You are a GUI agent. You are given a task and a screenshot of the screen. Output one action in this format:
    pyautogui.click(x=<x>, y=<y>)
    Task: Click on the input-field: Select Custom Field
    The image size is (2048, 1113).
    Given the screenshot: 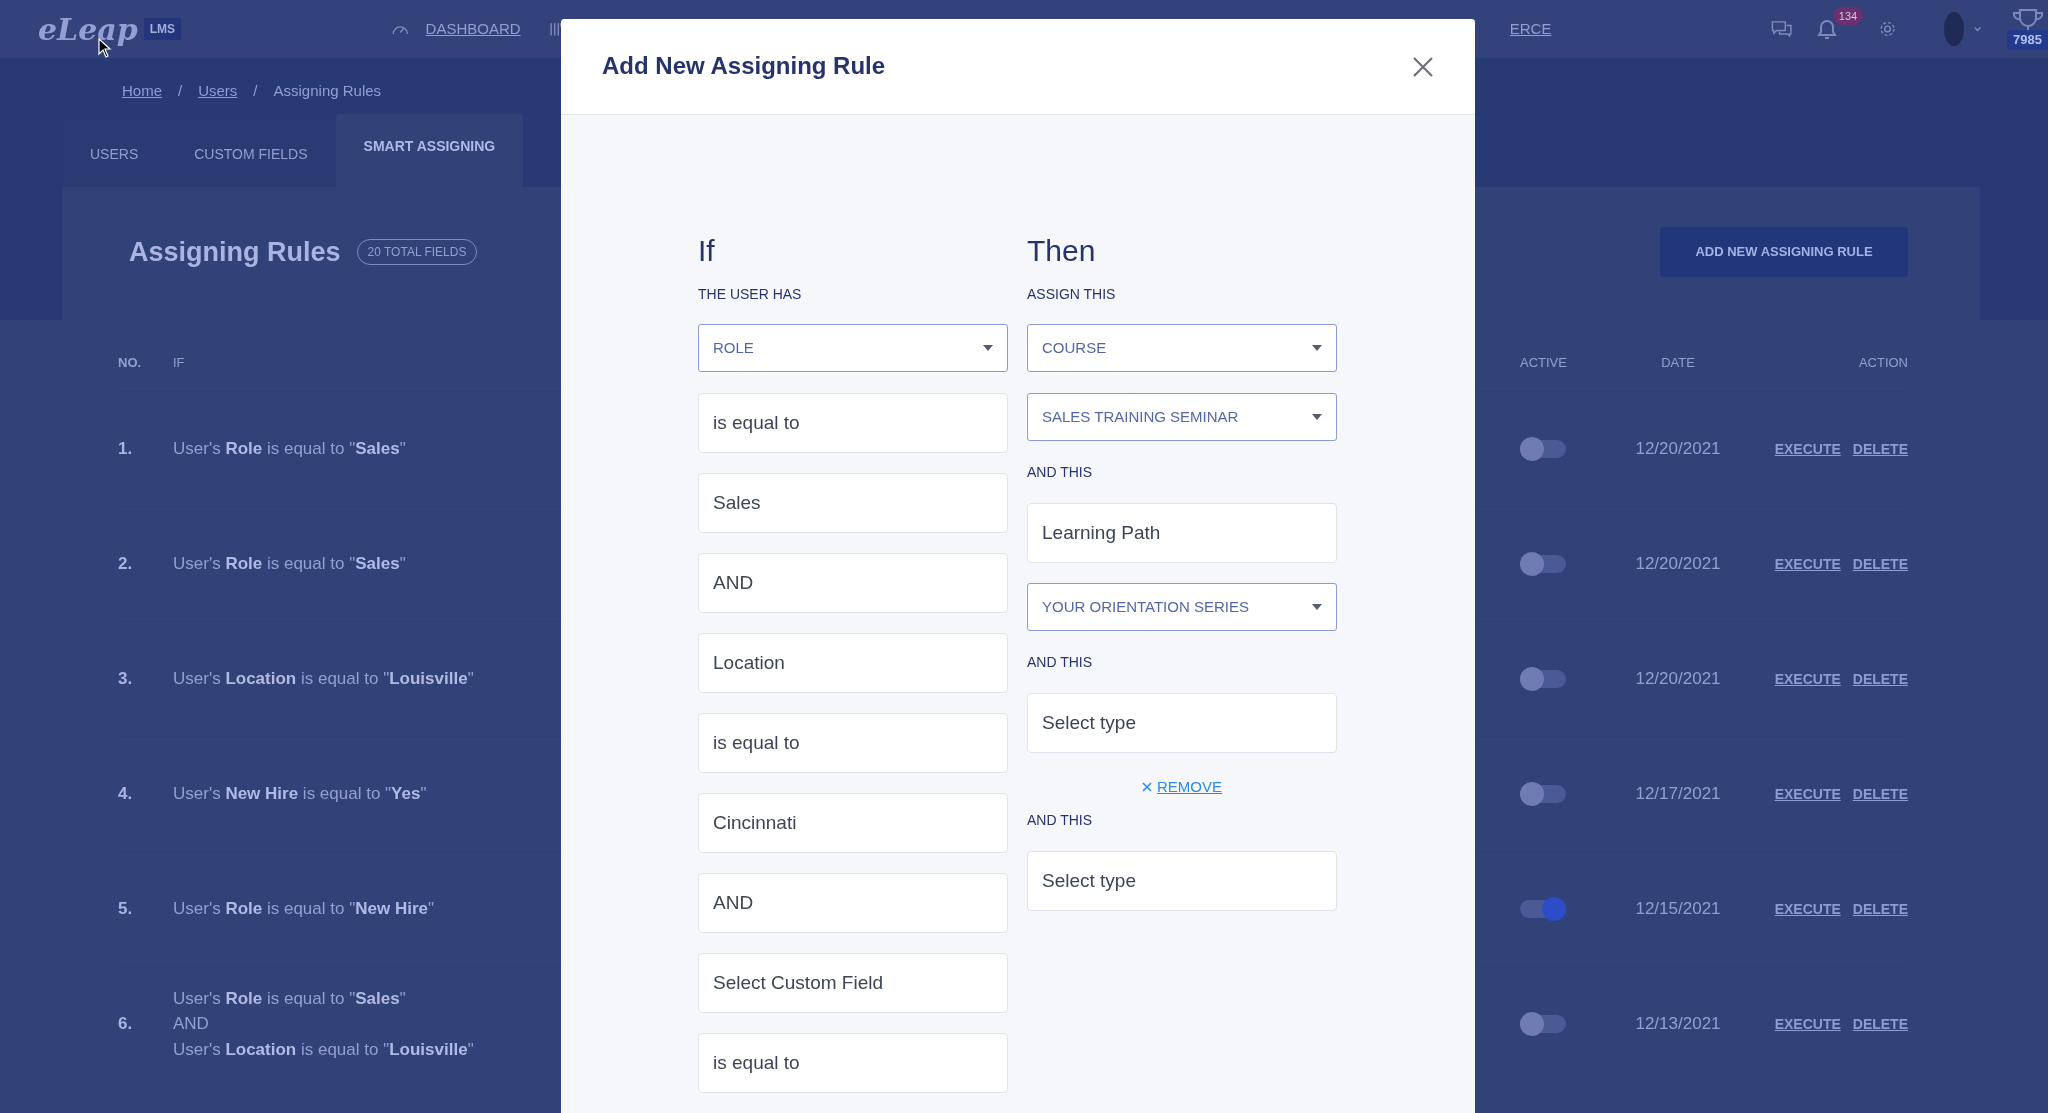 What is the action you would take?
    pyautogui.click(x=853, y=983)
    